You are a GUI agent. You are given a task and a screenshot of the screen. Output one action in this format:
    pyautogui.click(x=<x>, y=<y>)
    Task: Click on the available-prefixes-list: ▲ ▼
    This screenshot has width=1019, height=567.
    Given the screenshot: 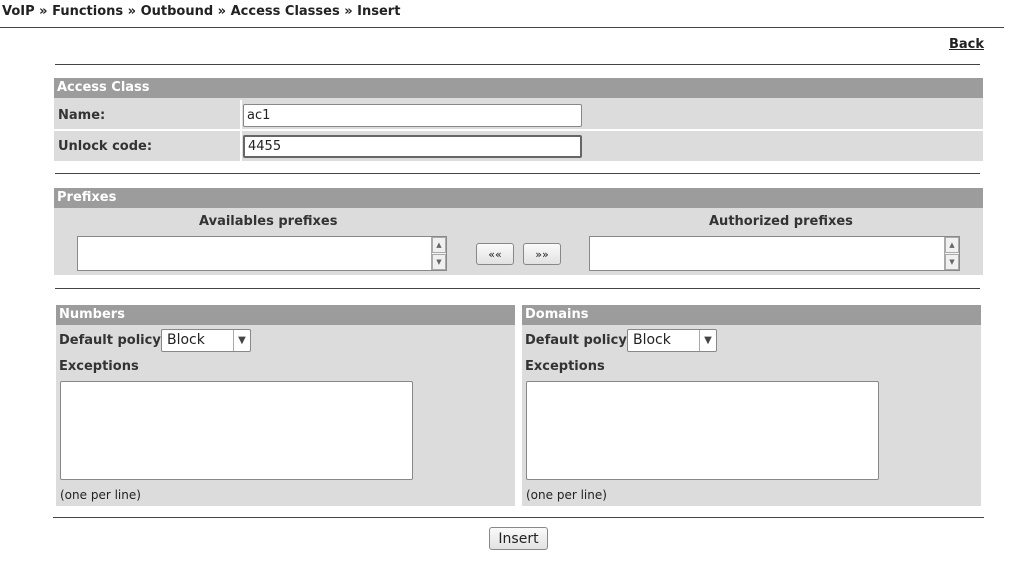 What is the action you would take?
    pyautogui.click(x=262, y=253)
    